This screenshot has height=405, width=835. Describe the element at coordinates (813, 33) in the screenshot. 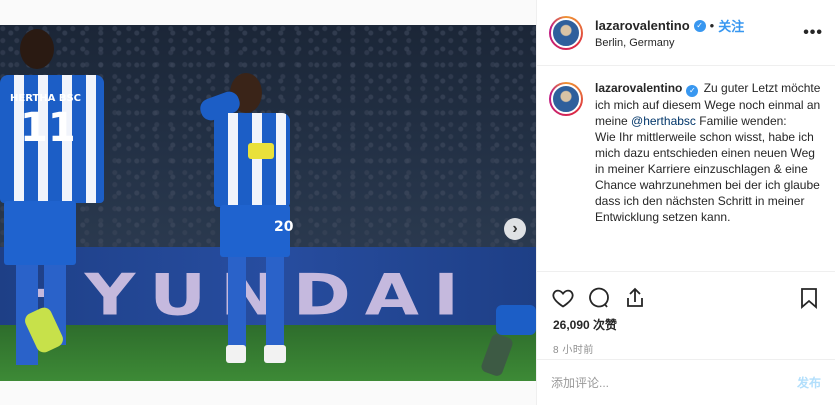

I see `more-options-icon: •••` at that location.